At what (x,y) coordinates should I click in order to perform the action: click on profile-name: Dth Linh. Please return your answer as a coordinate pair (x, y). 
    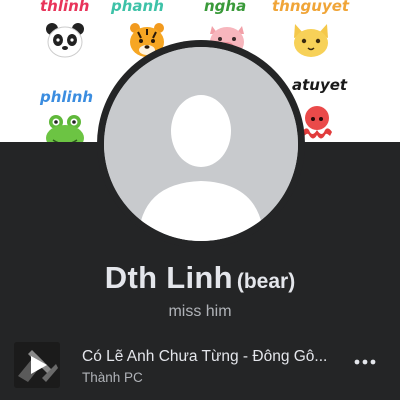
    Looking at the image, I should click on (168, 277).